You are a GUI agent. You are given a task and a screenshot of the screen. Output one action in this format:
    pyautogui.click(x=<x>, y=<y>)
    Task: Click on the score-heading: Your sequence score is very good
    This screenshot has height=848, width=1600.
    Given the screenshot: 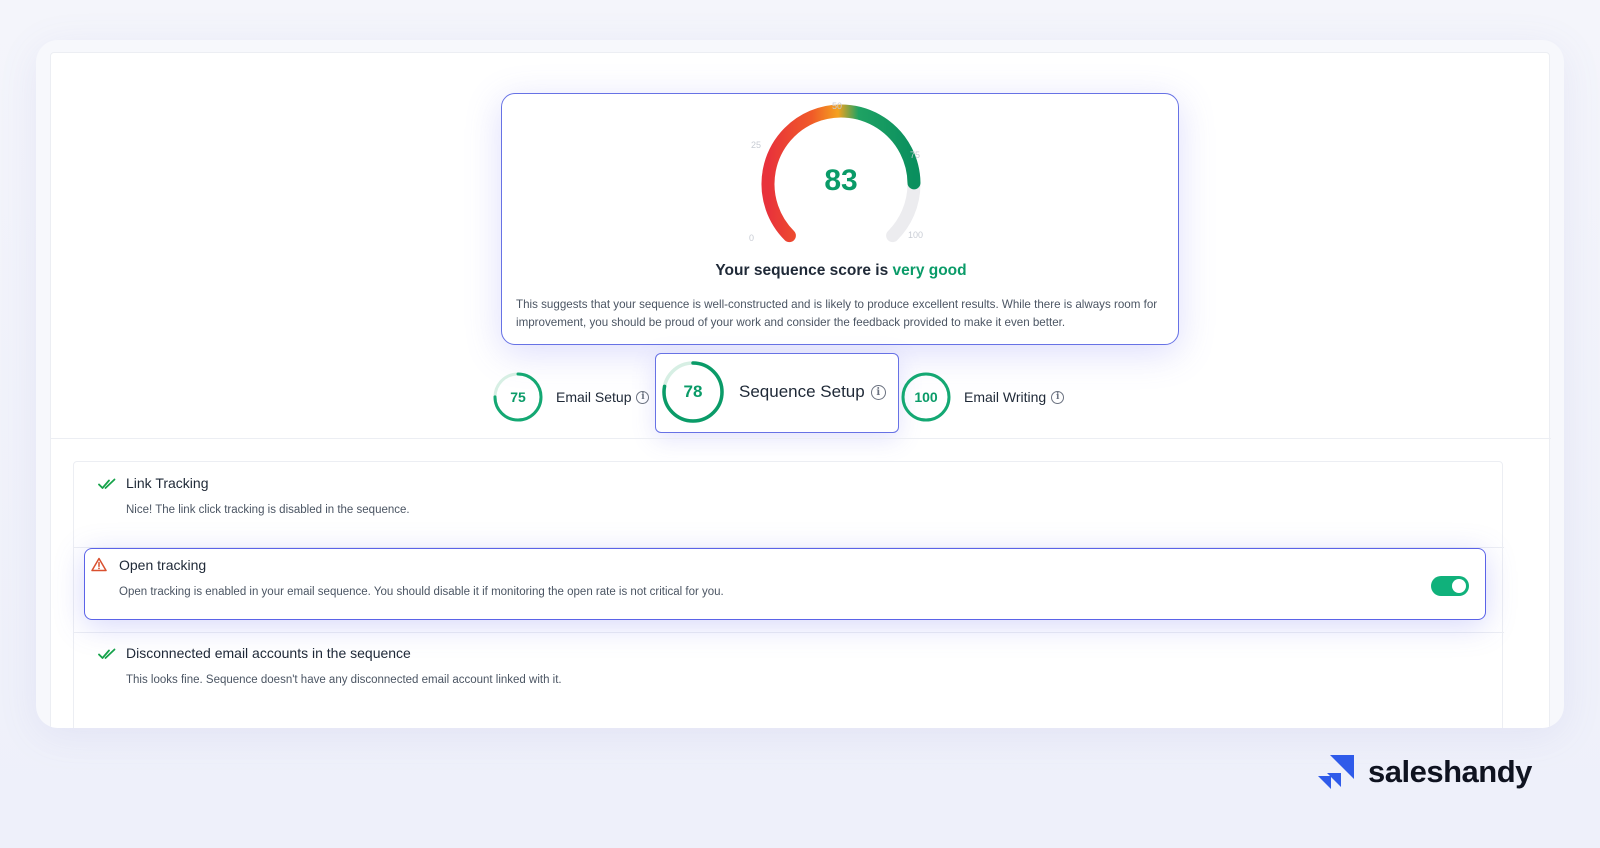 What is the action you would take?
    pyautogui.click(x=841, y=271)
    